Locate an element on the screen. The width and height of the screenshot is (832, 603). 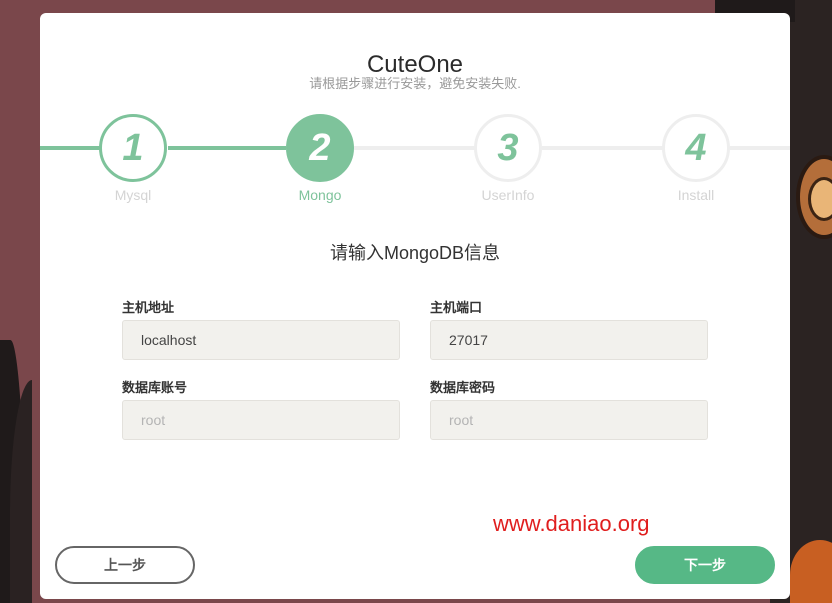
previous-step-button: 上一步 is located at coordinates (125, 565).